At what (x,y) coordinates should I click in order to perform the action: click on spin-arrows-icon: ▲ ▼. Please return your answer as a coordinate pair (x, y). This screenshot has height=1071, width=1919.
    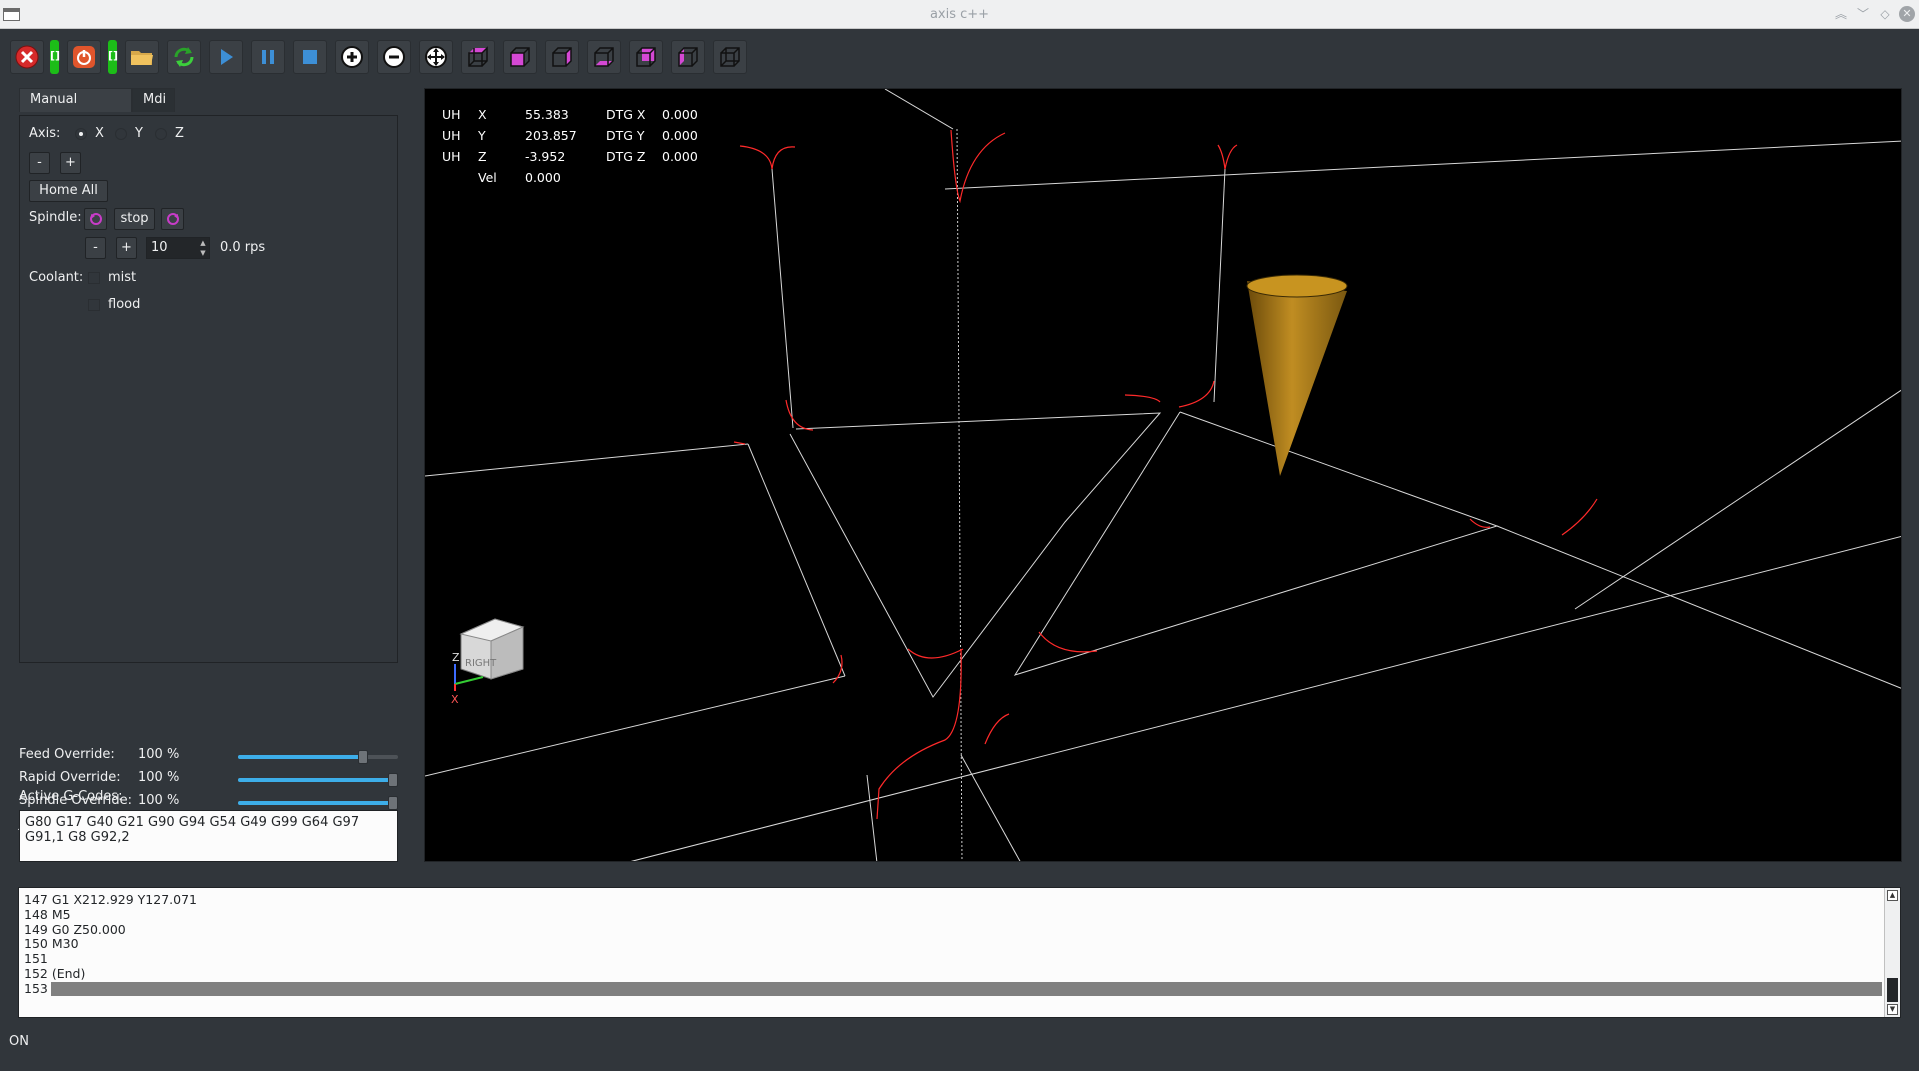
    Looking at the image, I should click on (203, 248).